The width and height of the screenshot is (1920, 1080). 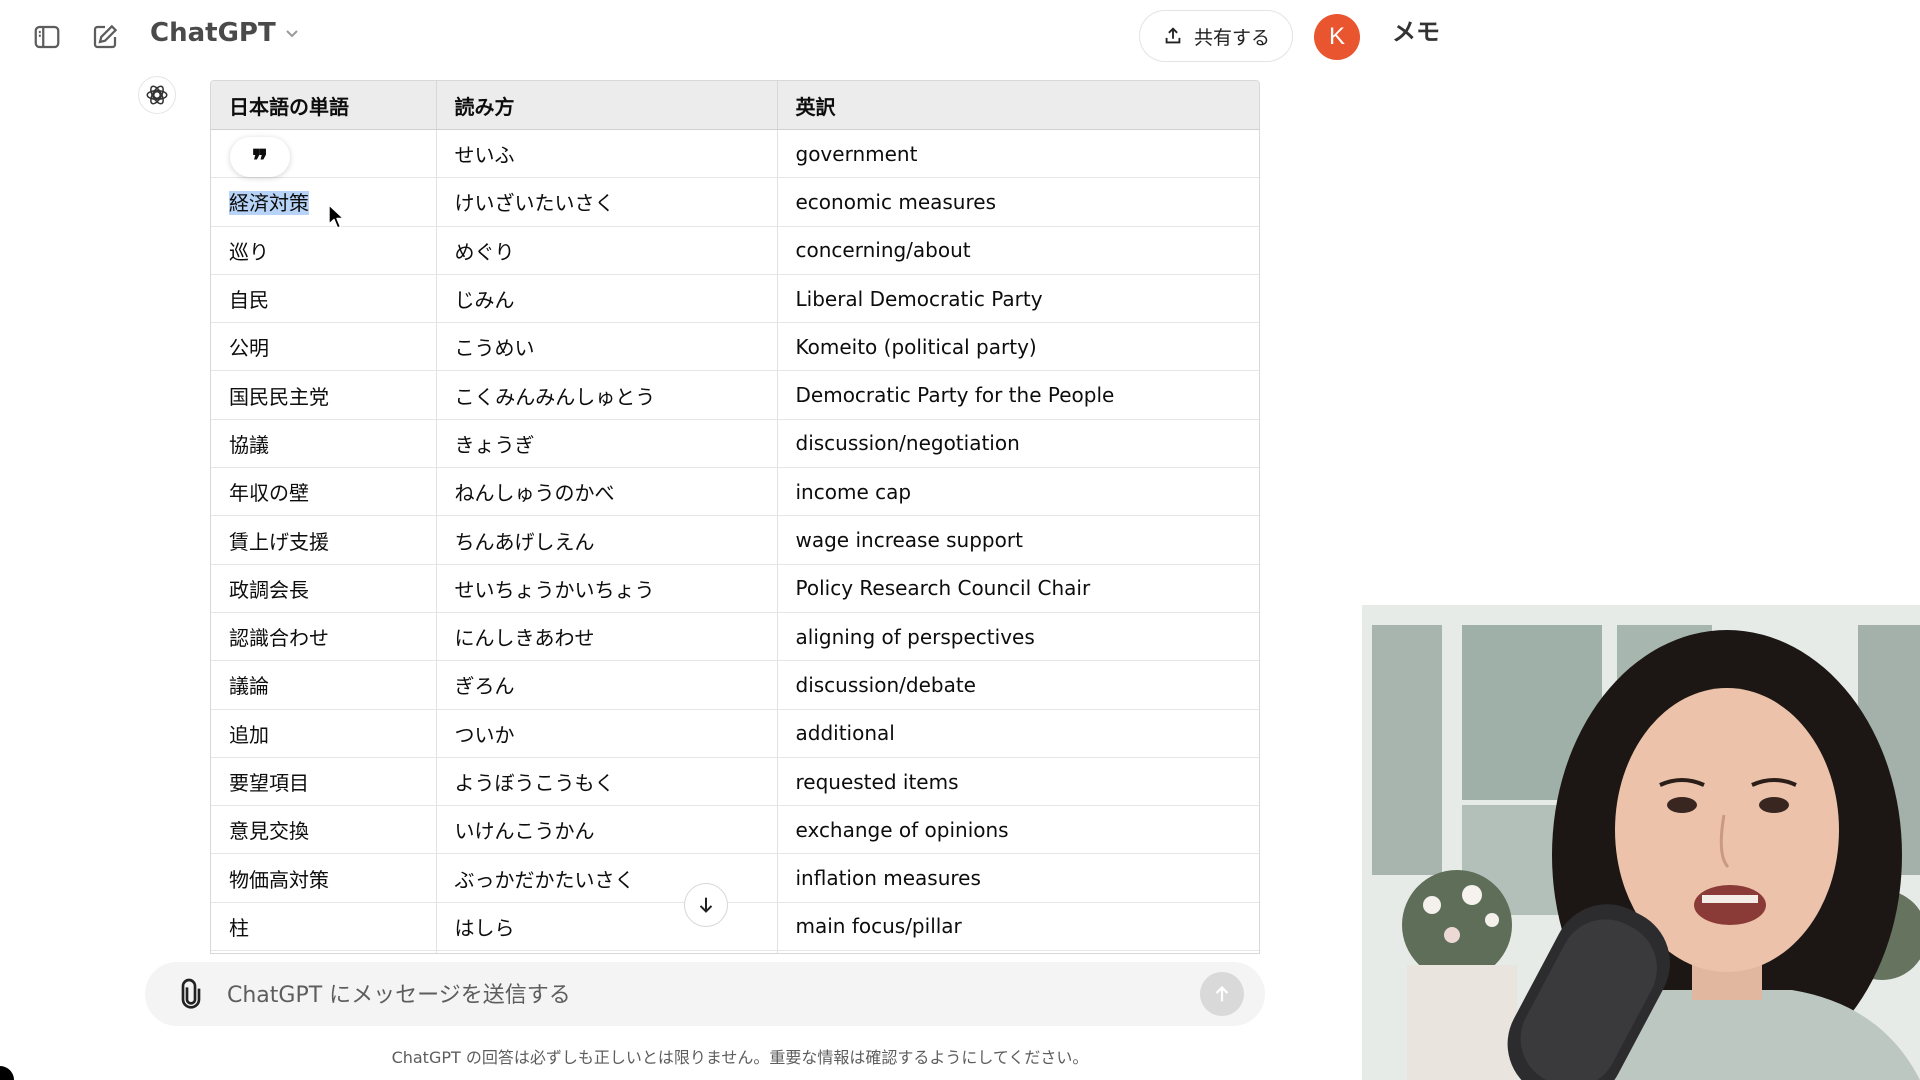 What do you see at coordinates (324, 637) in the screenshot?
I see `word-cell: 認識合わせ` at bounding box center [324, 637].